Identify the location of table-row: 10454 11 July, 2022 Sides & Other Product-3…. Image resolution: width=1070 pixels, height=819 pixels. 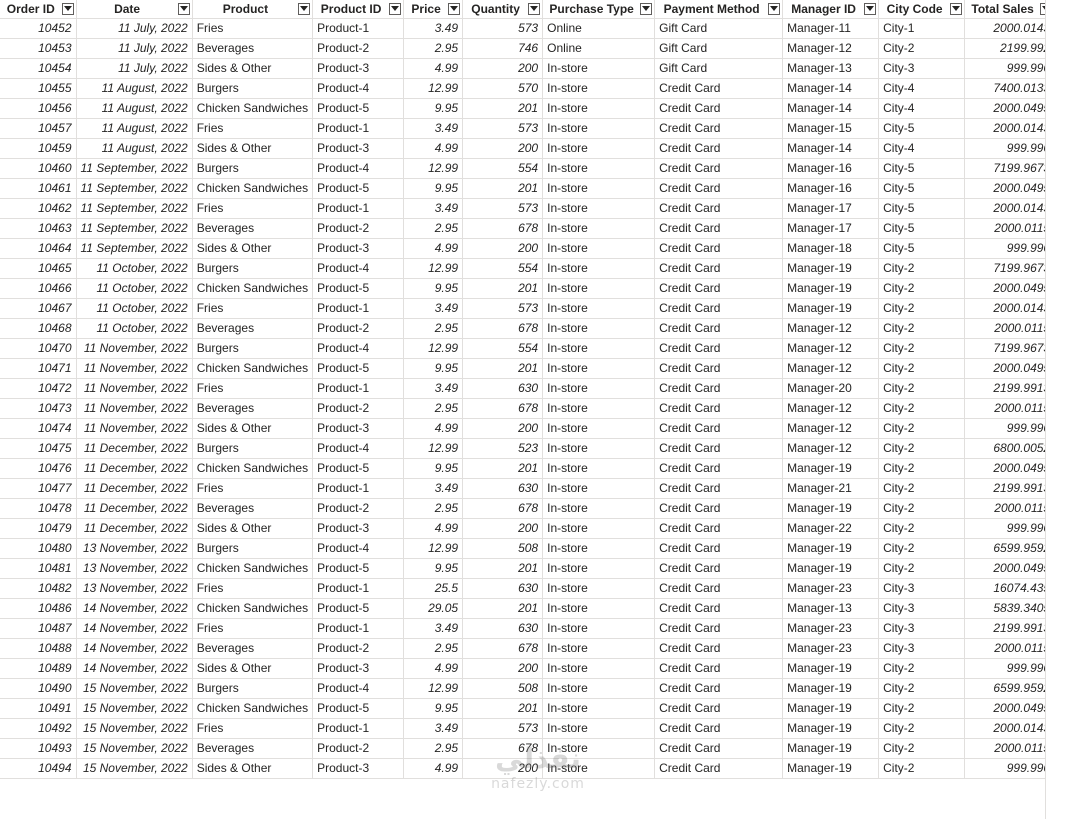
(528, 68).